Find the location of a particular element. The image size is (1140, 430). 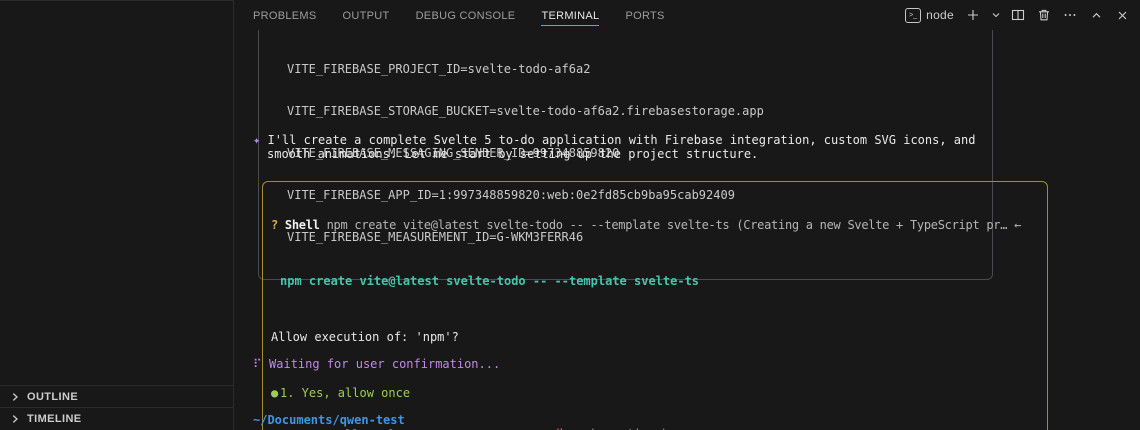

expand-arrow-icon: ← is located at coordinates (1018, 225).